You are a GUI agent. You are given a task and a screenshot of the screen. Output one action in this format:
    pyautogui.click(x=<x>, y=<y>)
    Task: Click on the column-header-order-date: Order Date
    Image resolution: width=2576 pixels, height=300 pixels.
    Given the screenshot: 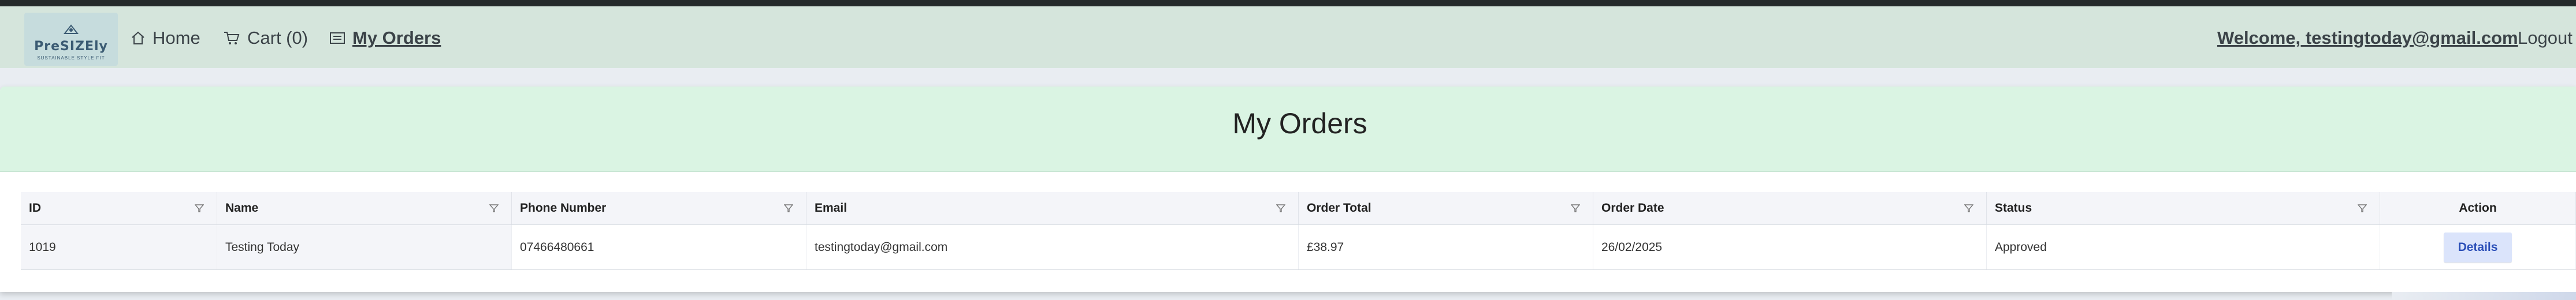 What is the action you would take?
    pyautogui.click(x=1790, y=208)
    